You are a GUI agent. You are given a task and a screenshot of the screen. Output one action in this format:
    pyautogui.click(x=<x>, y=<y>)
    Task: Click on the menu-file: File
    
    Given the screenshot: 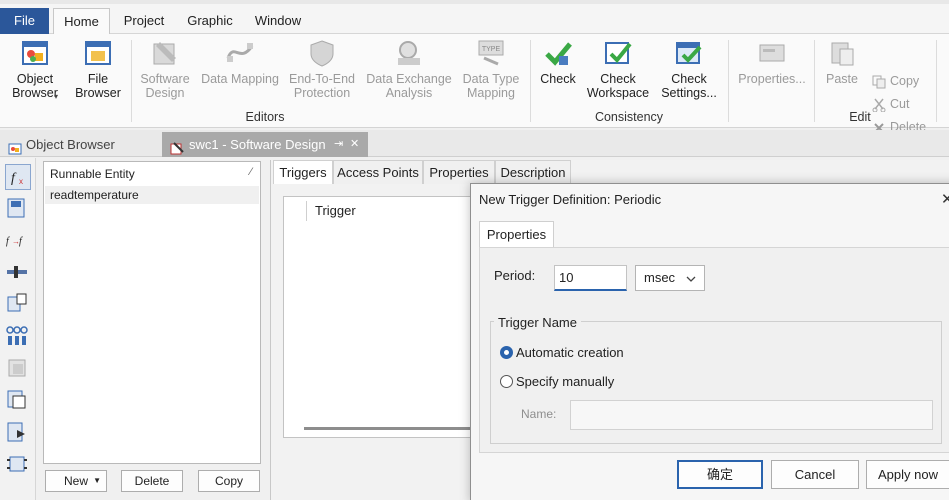 What is the action you would take?
    pyautogui.click(x=24, y=21)
    